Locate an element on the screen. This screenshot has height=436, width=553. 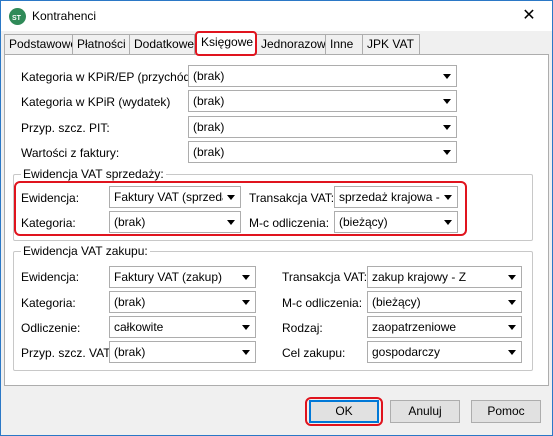
purchase-rodzaj-value: zaopatrzeniowe is located at coordinates (414, 327).